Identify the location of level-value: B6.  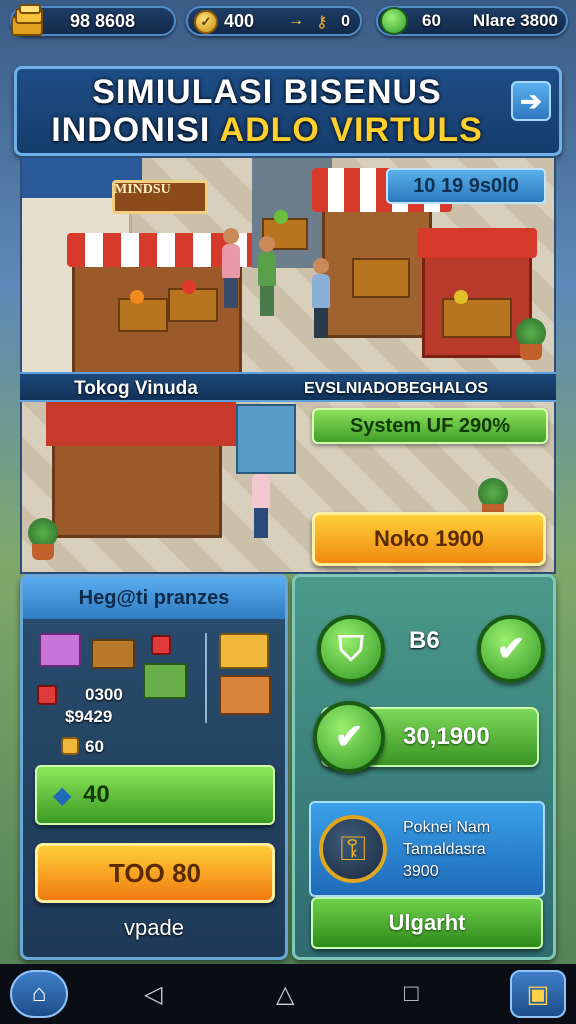
(424, 640).